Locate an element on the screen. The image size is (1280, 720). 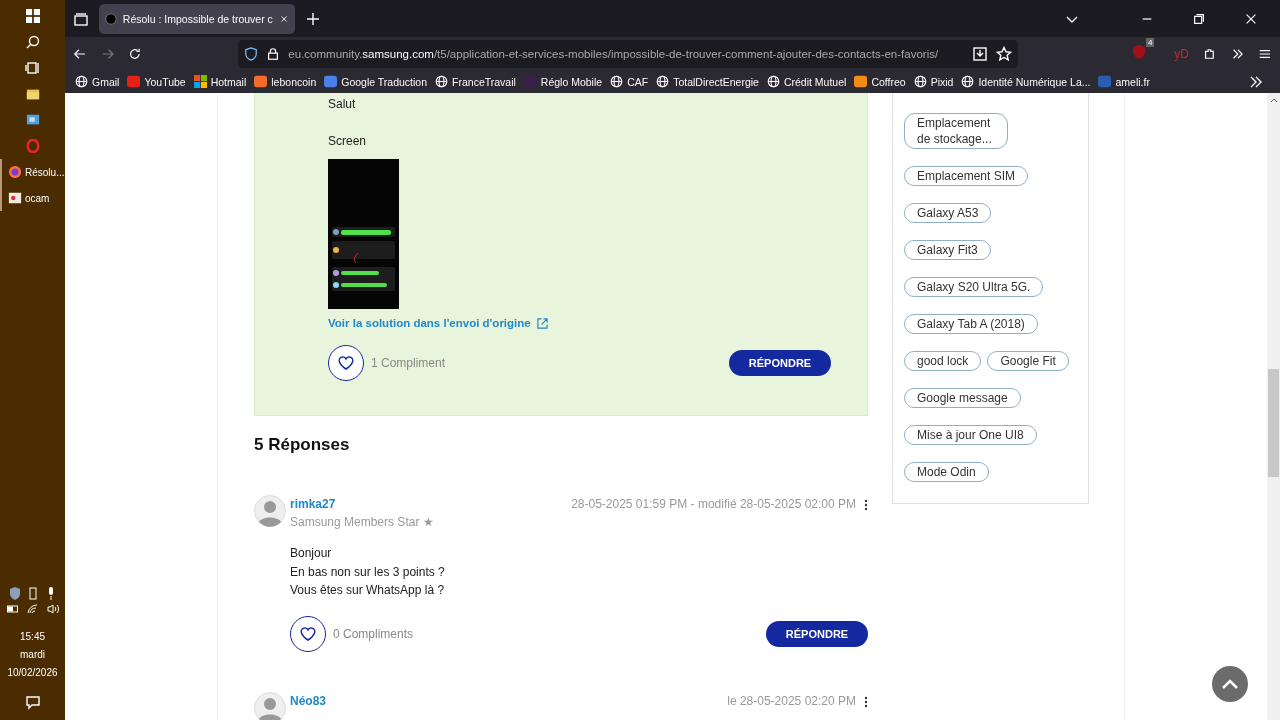
compliment-count: 0 Compliments is located at coordinates (373, 633).